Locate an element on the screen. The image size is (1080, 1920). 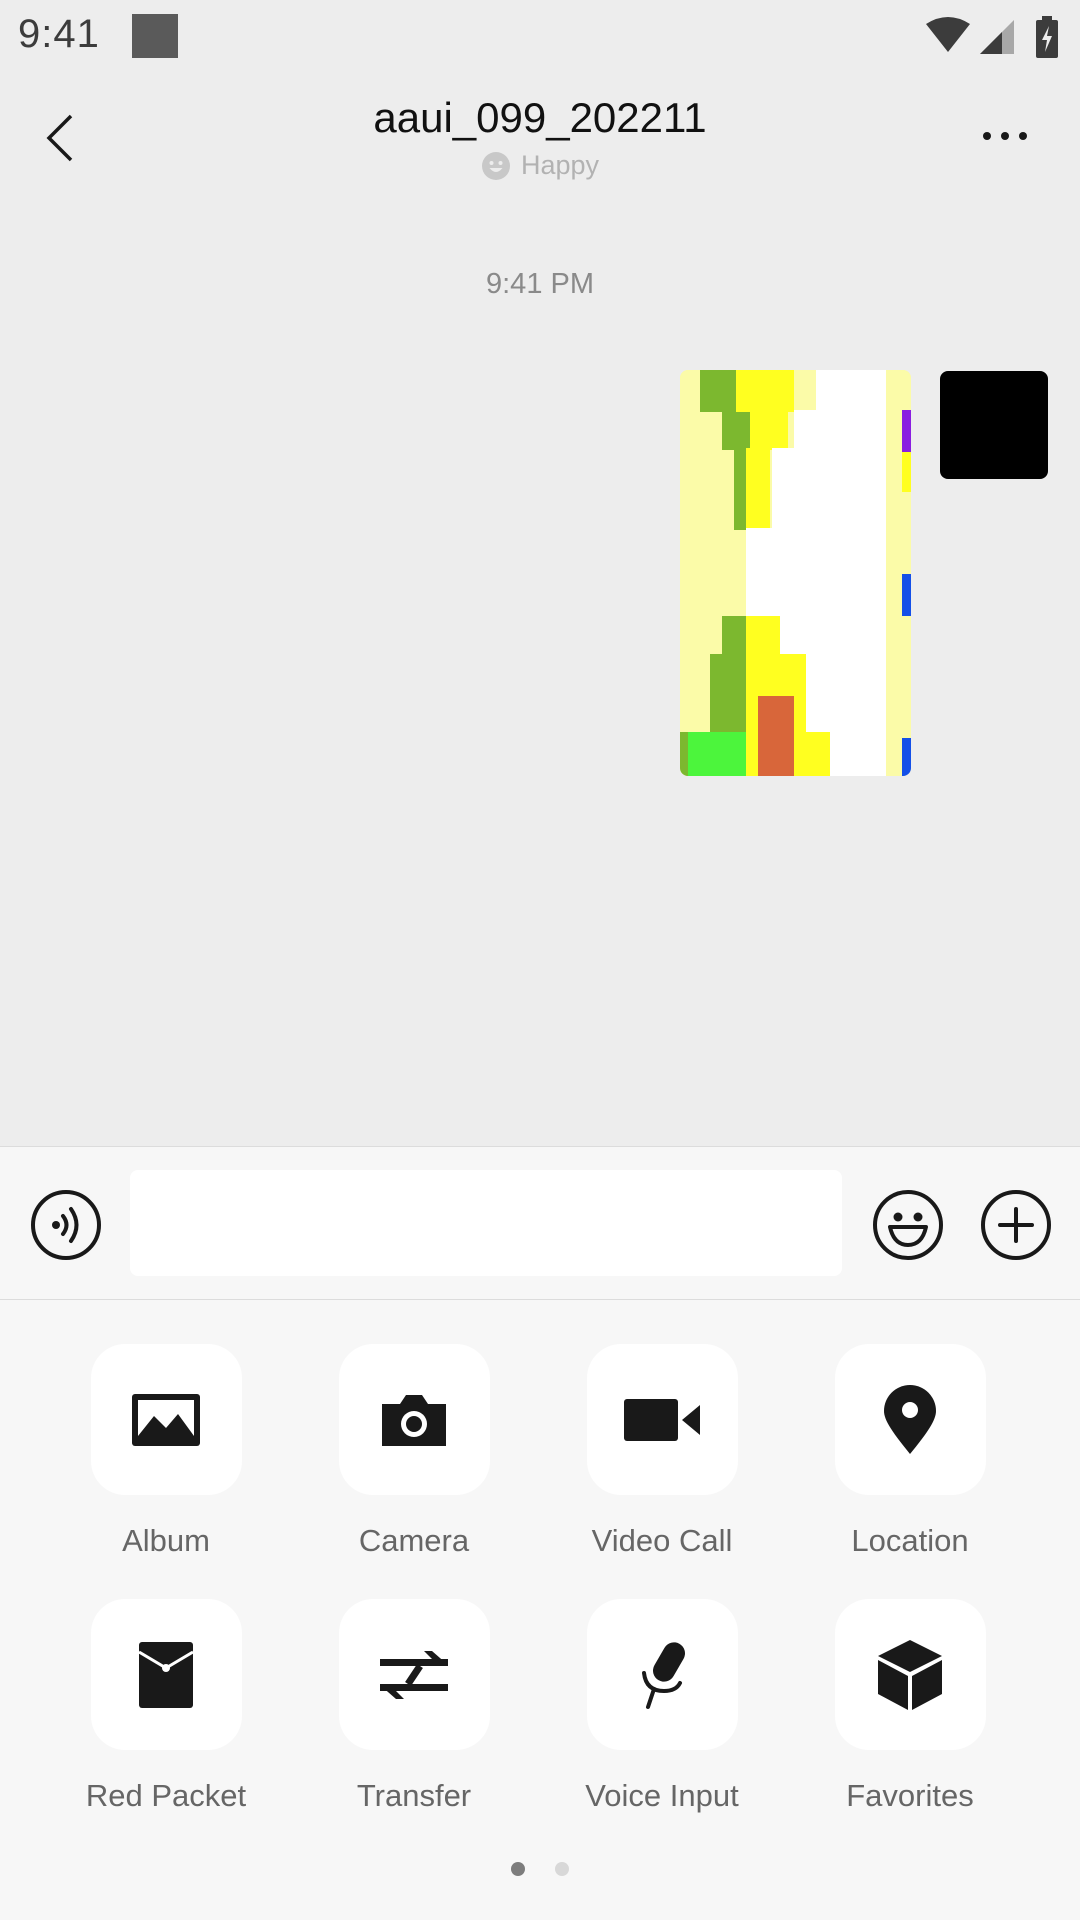
contact-status: Happy is located at coordinates (540, 165).